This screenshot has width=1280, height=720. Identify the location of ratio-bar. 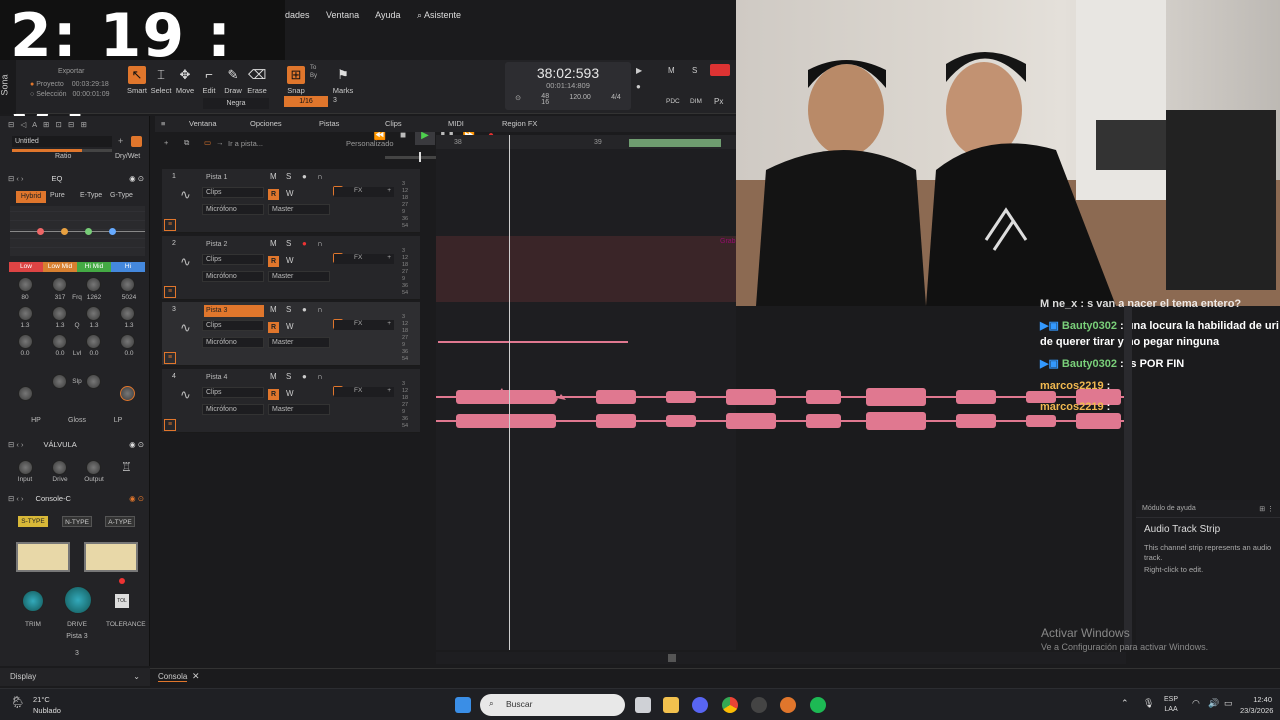
(62, 150).